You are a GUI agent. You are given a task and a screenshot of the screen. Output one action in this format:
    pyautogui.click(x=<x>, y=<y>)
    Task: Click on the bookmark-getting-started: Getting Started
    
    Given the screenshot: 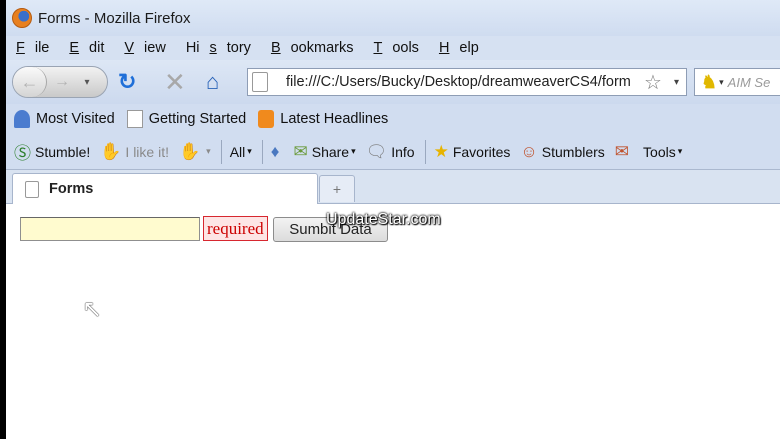 What is the action you would take?
    pyautogui.click(x=186, y=119)
    